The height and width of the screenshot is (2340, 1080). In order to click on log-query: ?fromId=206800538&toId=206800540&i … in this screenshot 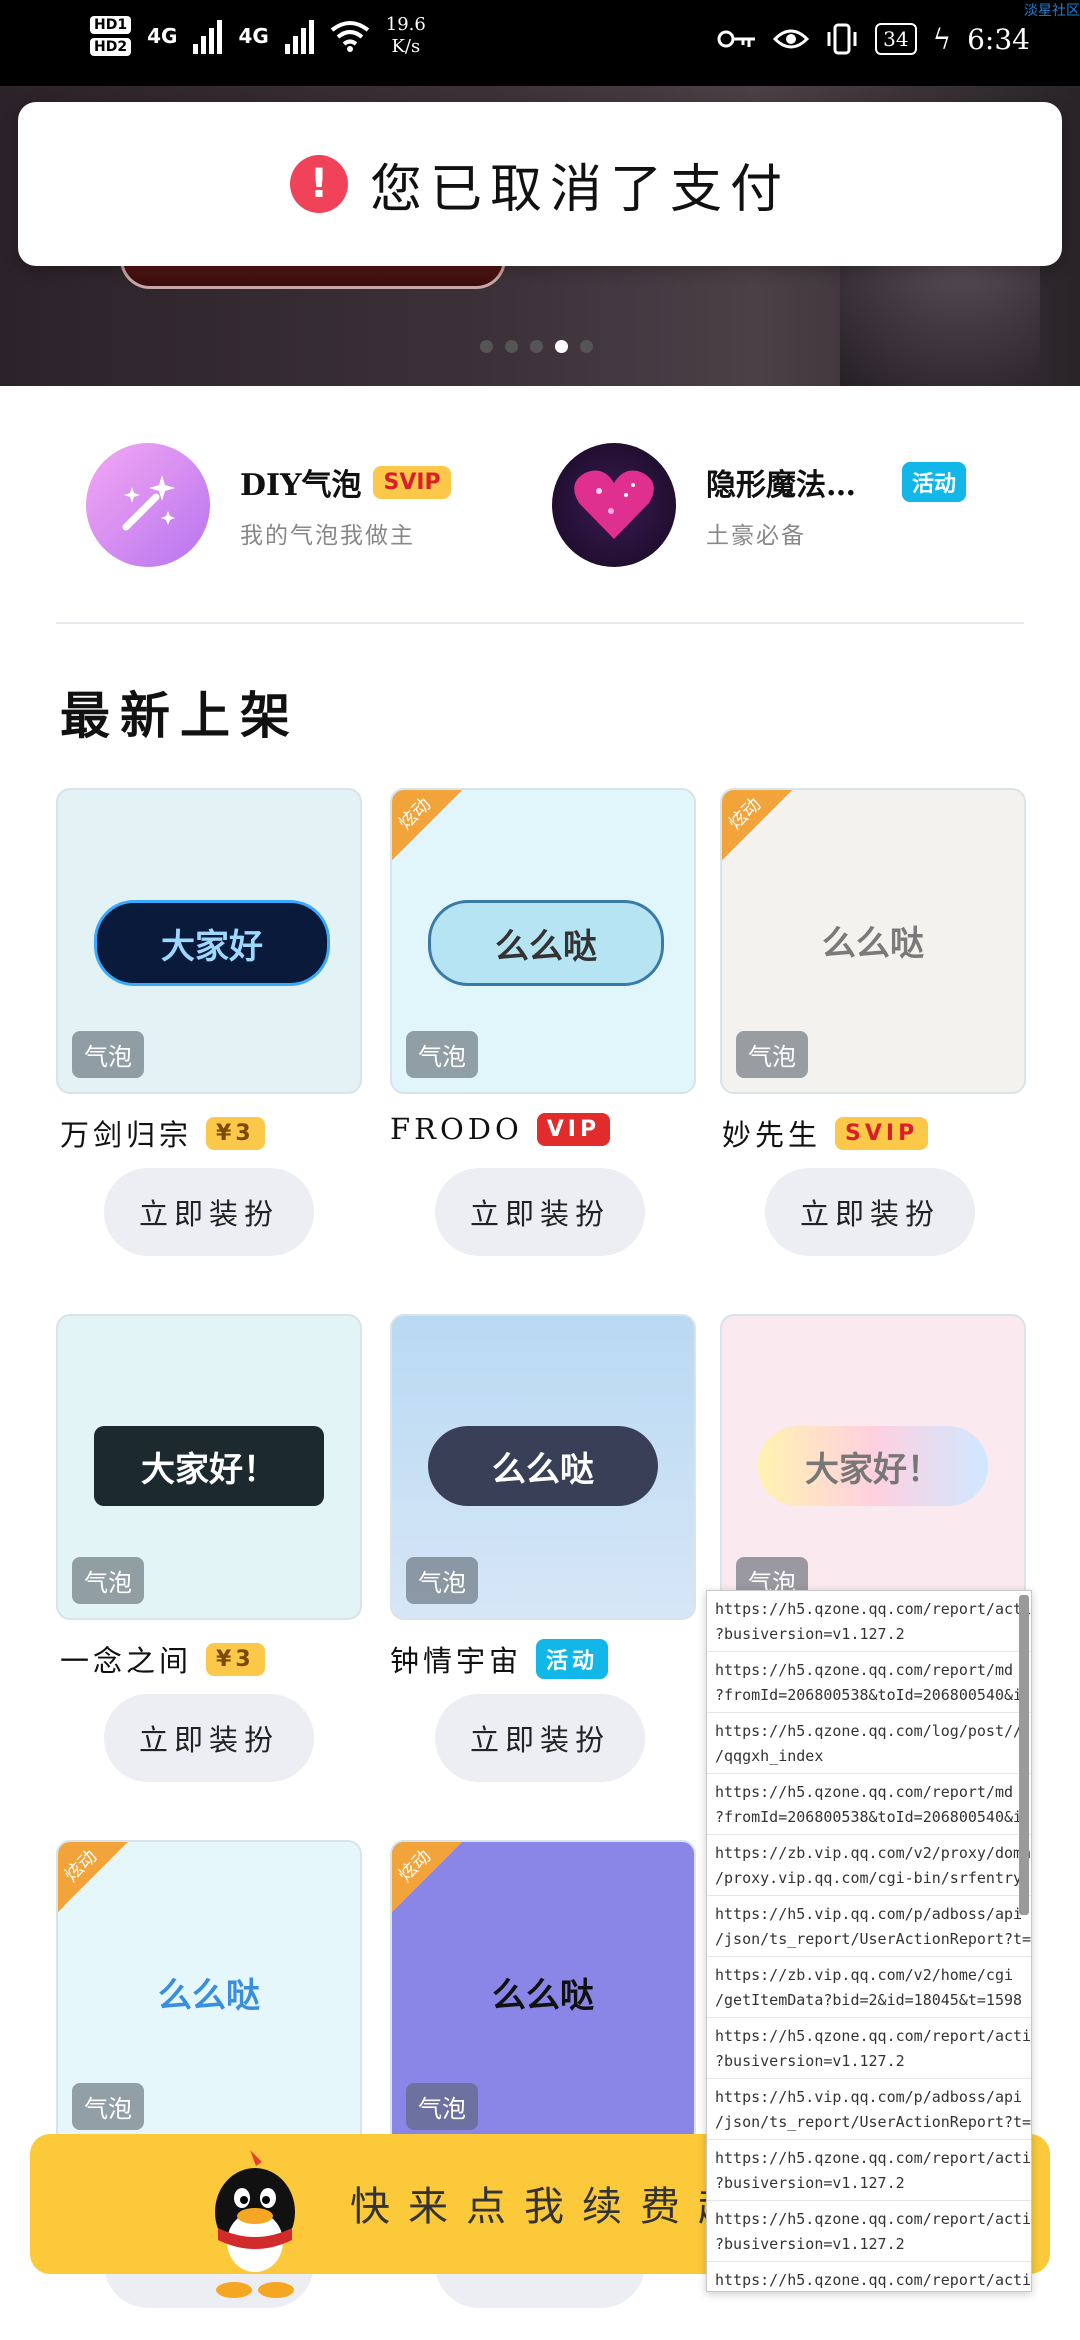, I will do `click(873, 1695)`.